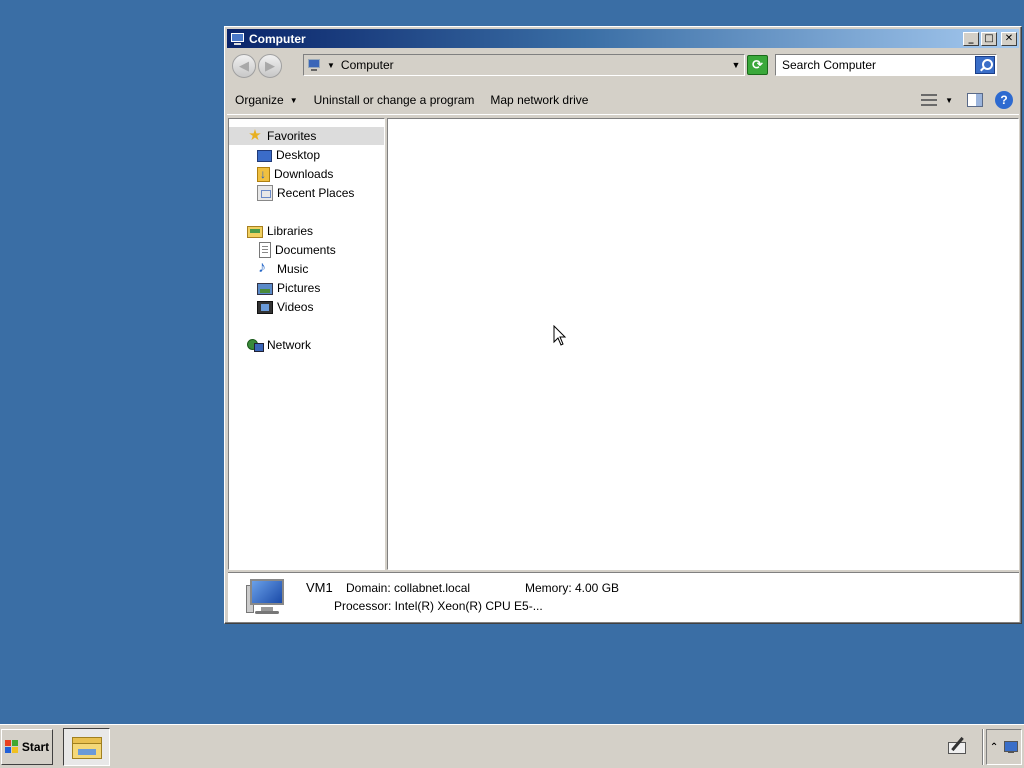 The width and height of the screenshot is (1024, 768). I want to click on back-button: ◀, so click(244, 66).